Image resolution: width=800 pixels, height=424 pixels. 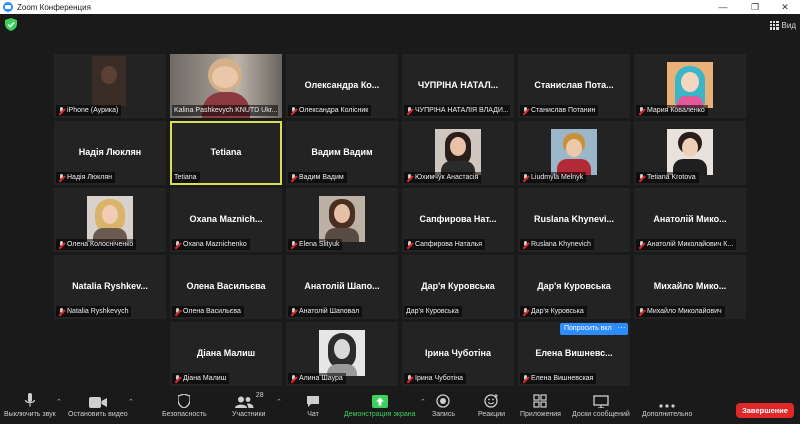 I want to click on video-tile: Станислав Пота... Станислав Потанин, so click(x=574, y=86).